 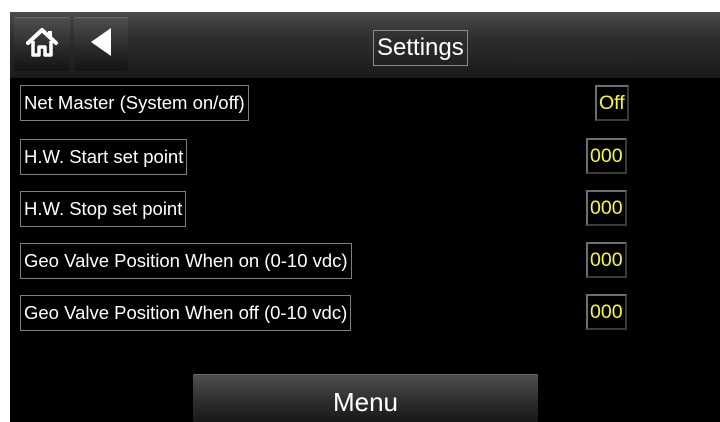 I want to click on geo-valve-on-label: Geo Valve Position When on (0-10 vdc), so click(x=186, y=261).